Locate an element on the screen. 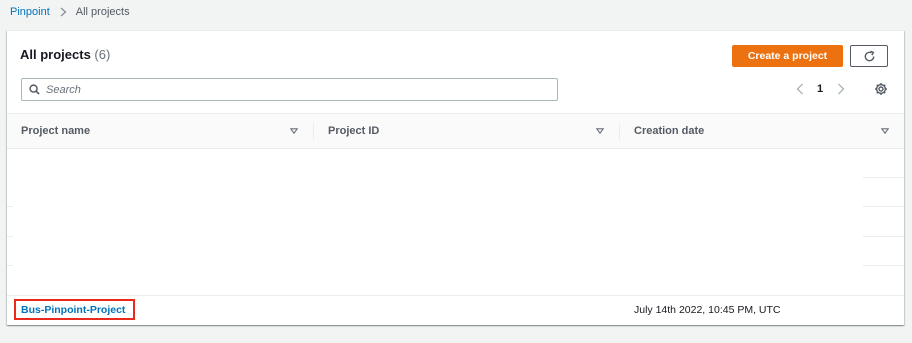  breadcrumb-current: All projects is located at coordinates (102, 12).